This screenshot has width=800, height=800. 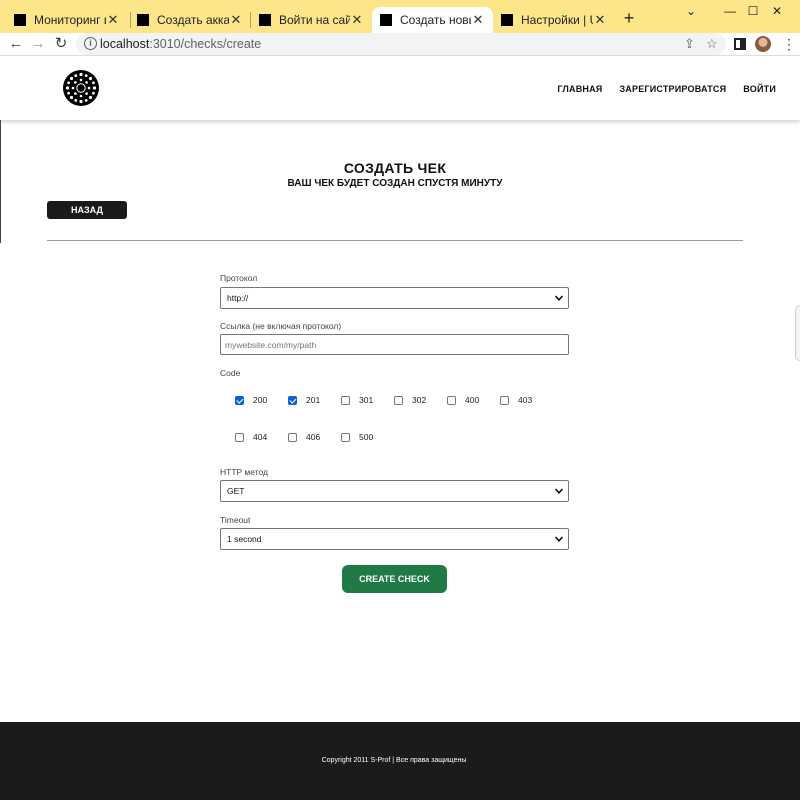 I want to click on tab-title: Создать новый чек, so click(x=435, y=20).